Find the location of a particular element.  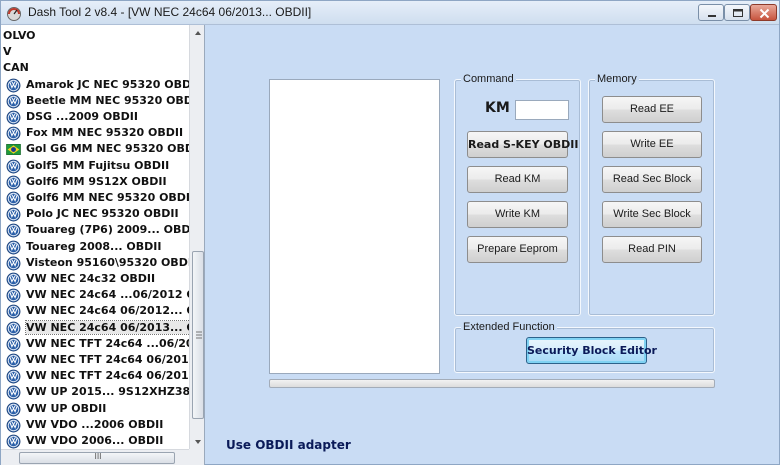

tree-item: Fox MM NEC 95320 OBDII is located at coordinates (95, 133).